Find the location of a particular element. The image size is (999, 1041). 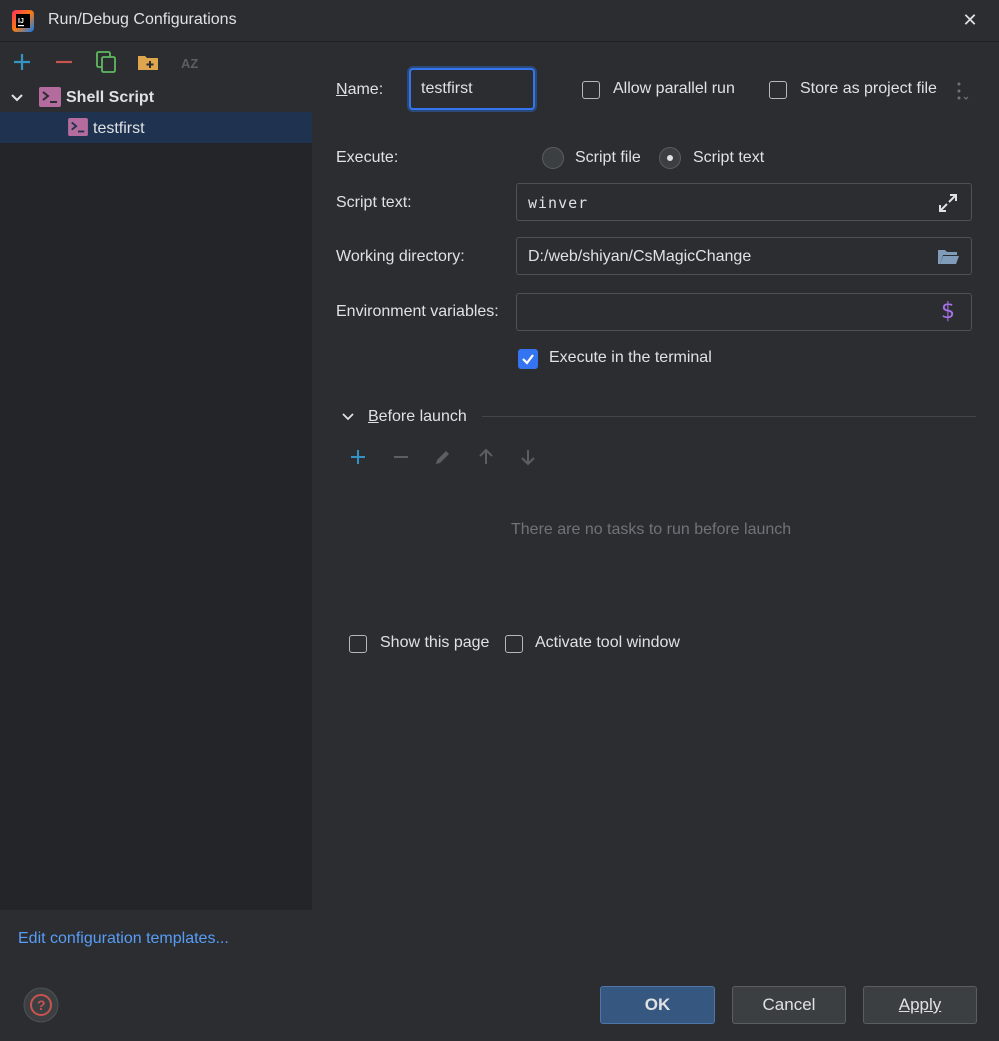

name-input is located at coordinates (472, 89).